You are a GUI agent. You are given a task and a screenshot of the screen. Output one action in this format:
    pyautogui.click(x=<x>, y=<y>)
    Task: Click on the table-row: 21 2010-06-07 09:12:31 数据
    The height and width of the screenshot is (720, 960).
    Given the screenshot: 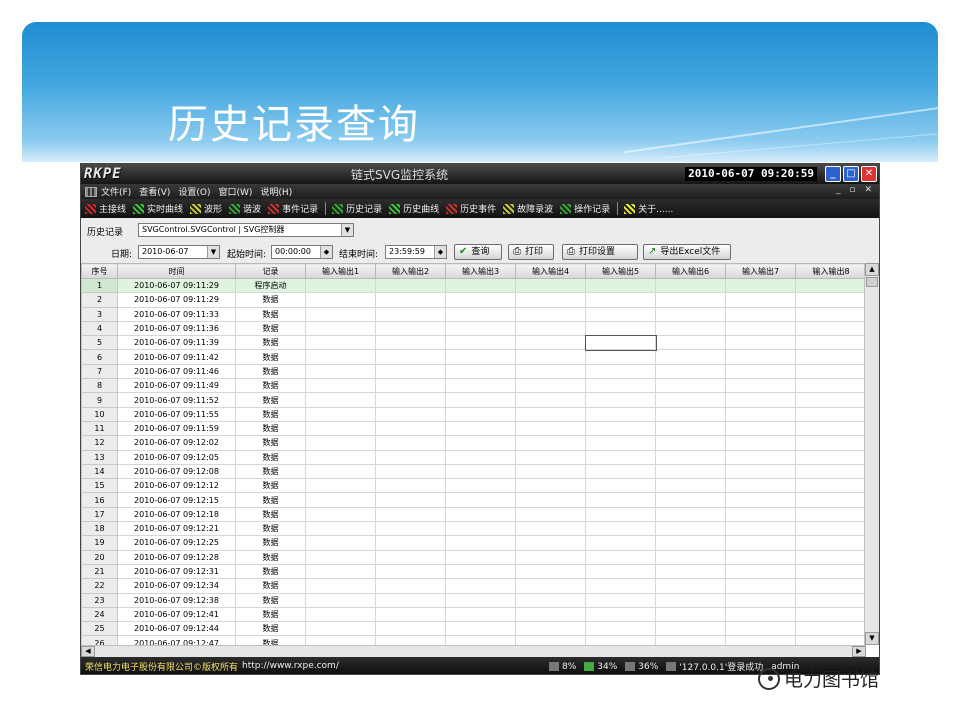 What is the action you would take?
    pyautogui.click(x=473, y=571)
    